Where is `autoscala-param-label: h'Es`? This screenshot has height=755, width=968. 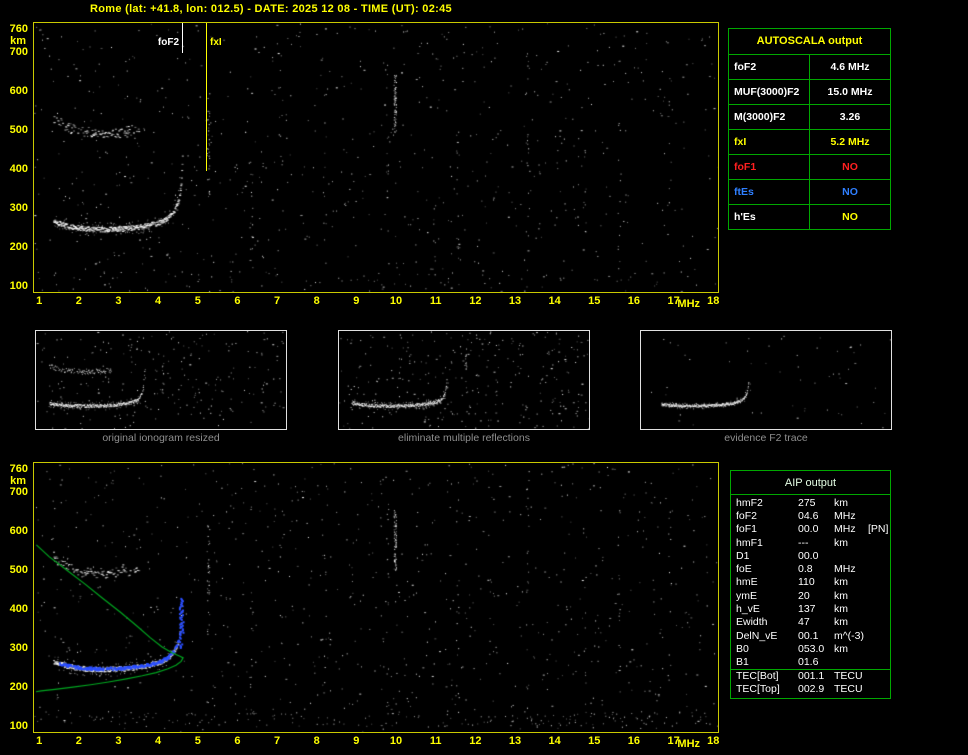 autoscala-param-label: h'Es is located at coordinates (769, 217).